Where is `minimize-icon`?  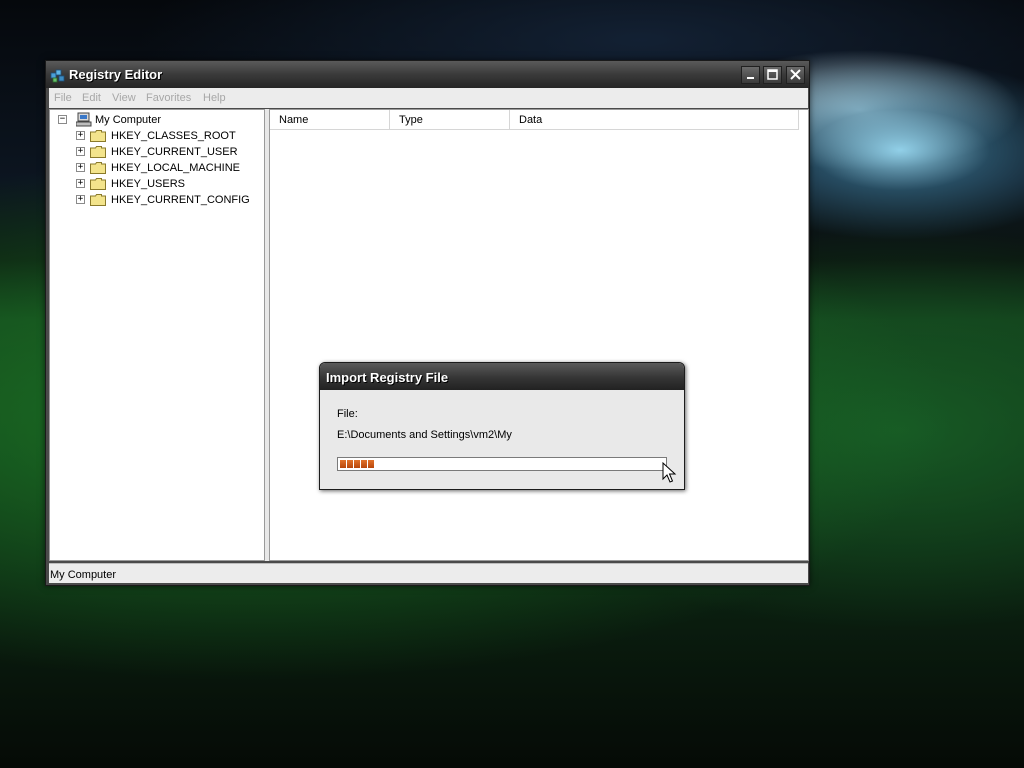 minimize-icon is located at coordinates (750, 78).